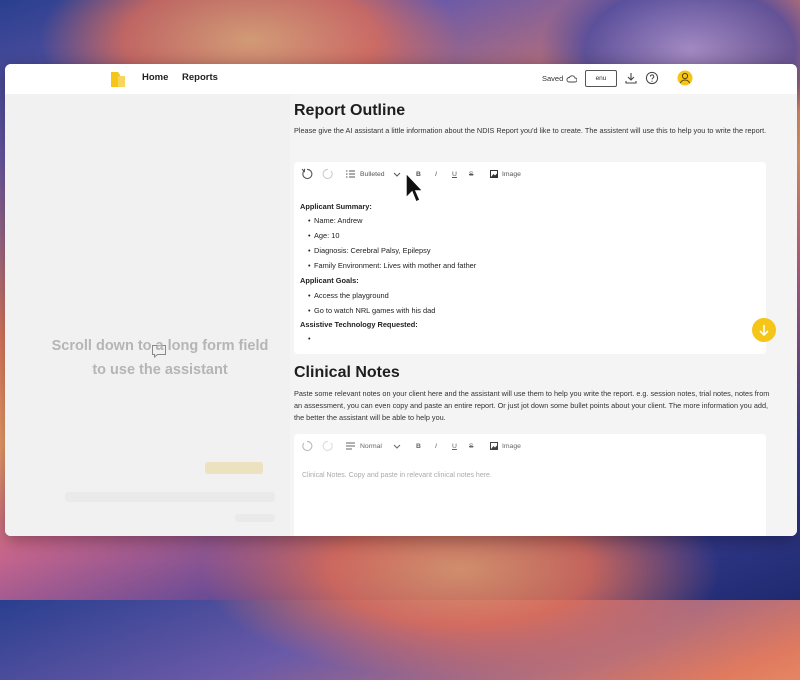  Describe the element at coordinates (369, 250) in the screenshot. I see `list-item: Diagnosis: Cerebral Palsy, Epilepsy` at that location.